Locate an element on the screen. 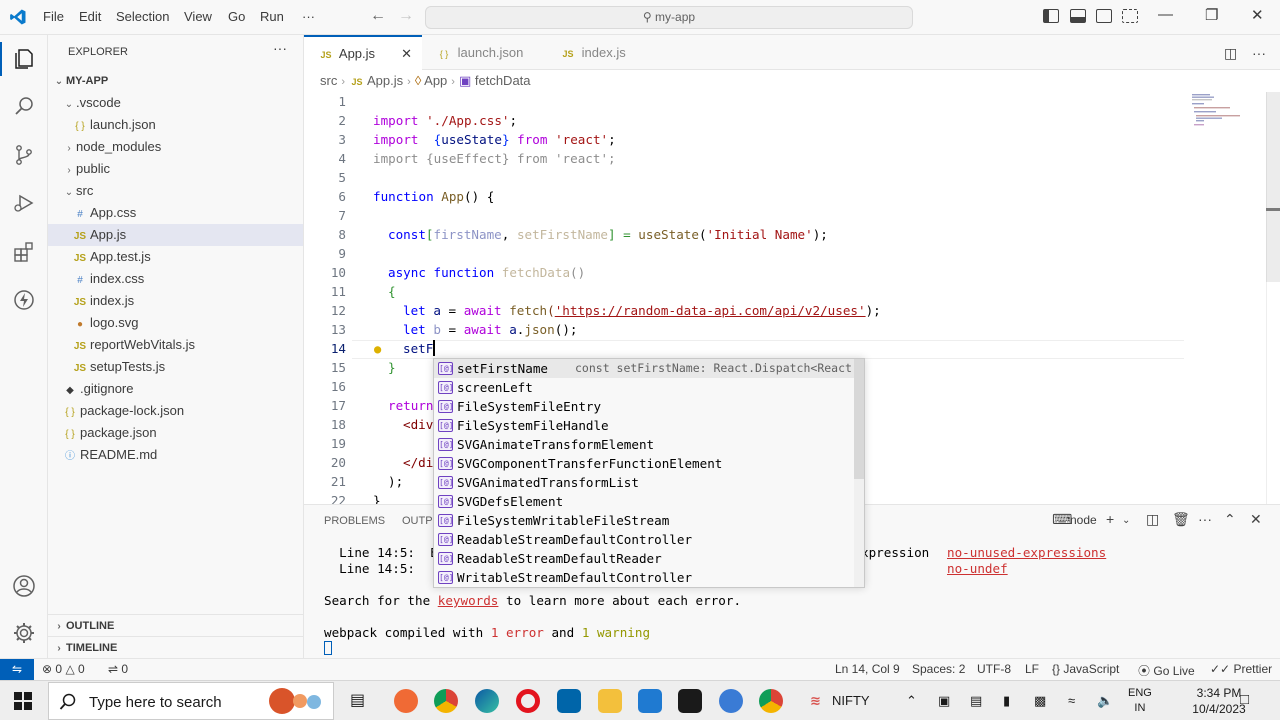 The width and height of the screenshot is (1280, 720). tree-item: JS setupTests.js is located at coordinates (175, 367).